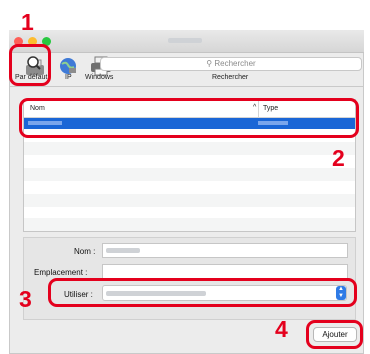 The image size is (370, 354). I want to click on search-field: ⚲ Rechercher, so click(231, 64).